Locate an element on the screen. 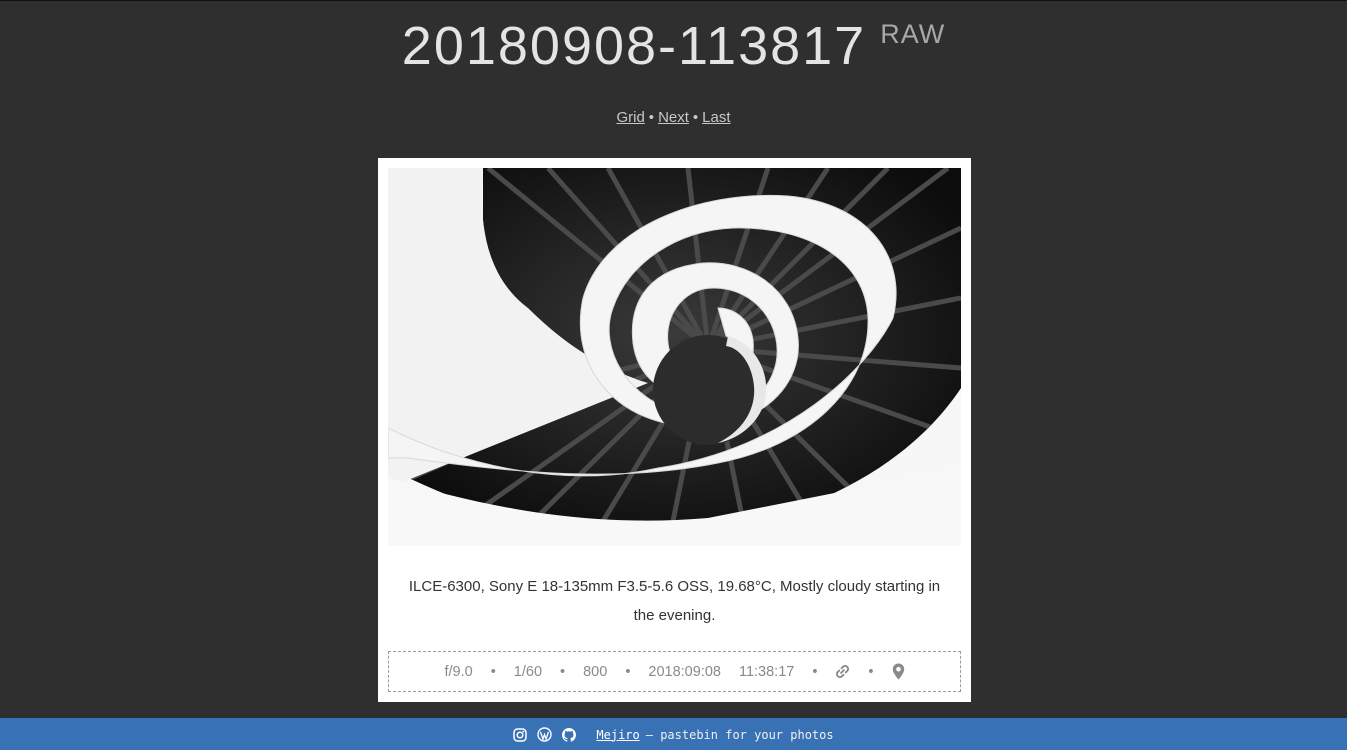  link-icon is located at coordinates (842, 671).